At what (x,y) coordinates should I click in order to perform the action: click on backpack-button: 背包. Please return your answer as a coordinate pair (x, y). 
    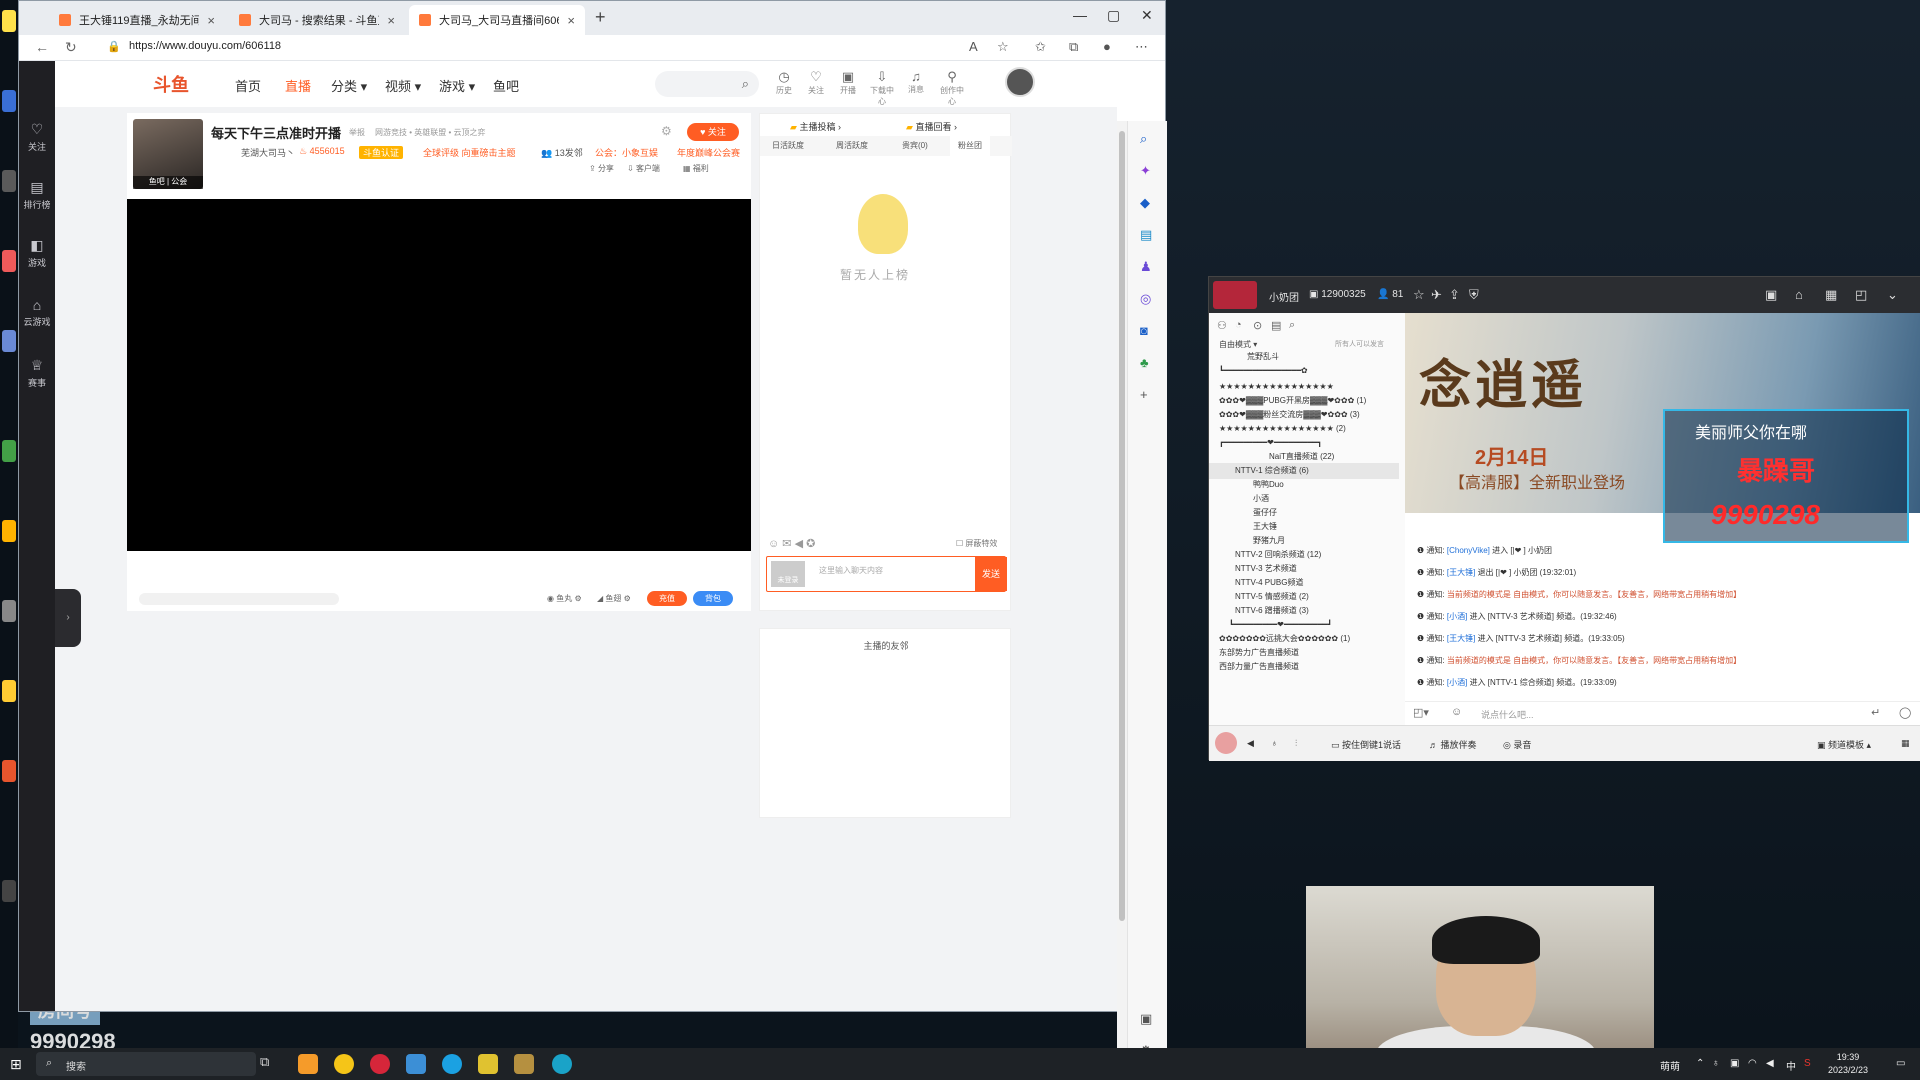
    Looking at the image, I should click on (713, 598).